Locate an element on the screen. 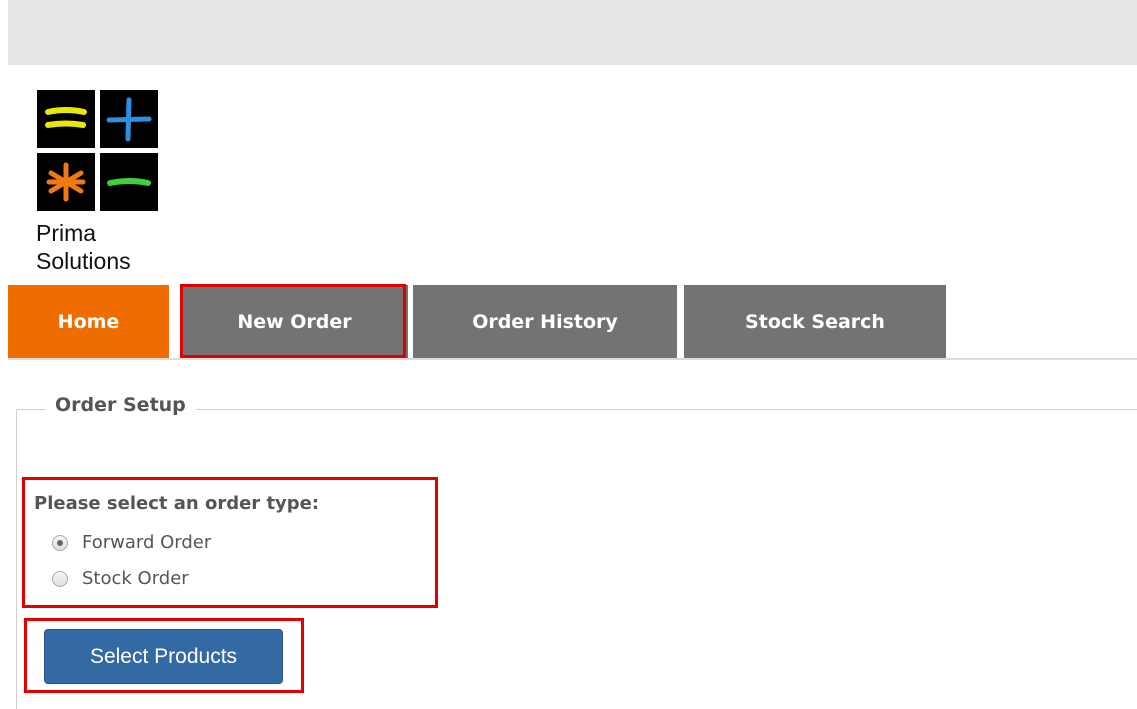  select-products-button: Select Products is located at coordinates (163, 656).